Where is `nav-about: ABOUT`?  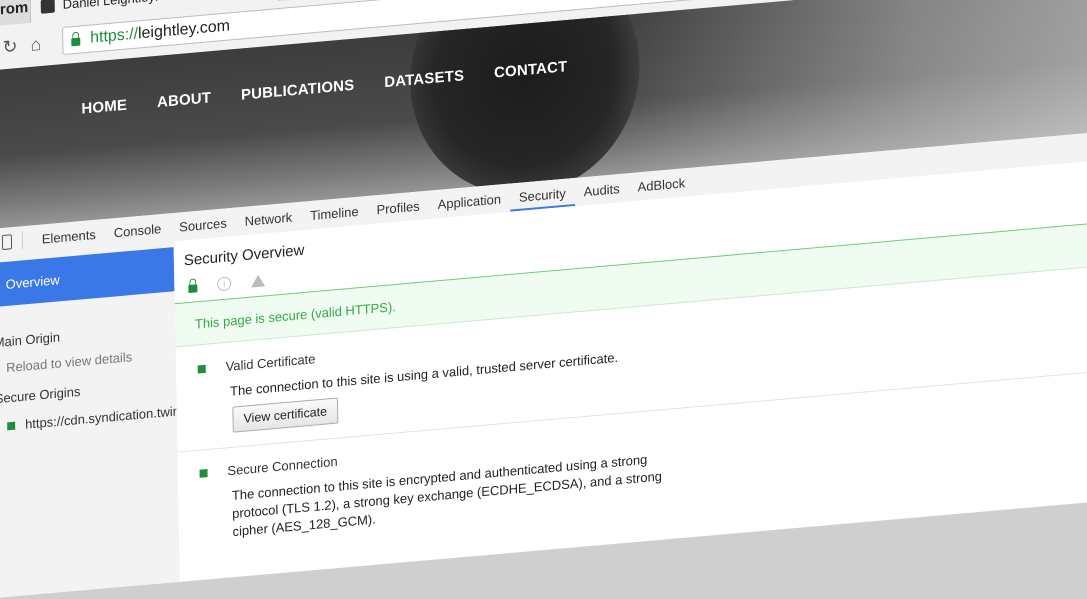
nav-about: ABOUT is located at coordinates (184, 100).